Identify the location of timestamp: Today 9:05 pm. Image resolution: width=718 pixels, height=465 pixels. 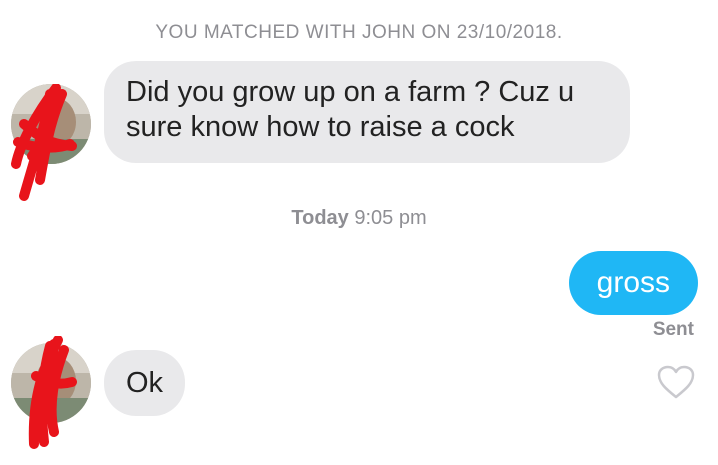
(359, 218).